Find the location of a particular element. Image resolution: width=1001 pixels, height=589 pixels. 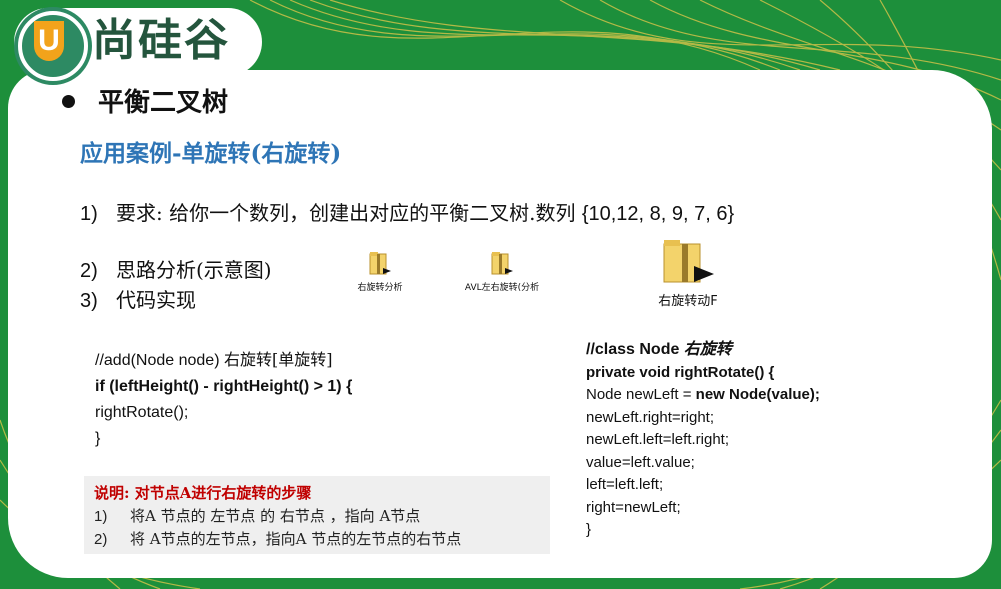

code-line: Node newLeft = new Node(value); is located at coordinates (703, 395).